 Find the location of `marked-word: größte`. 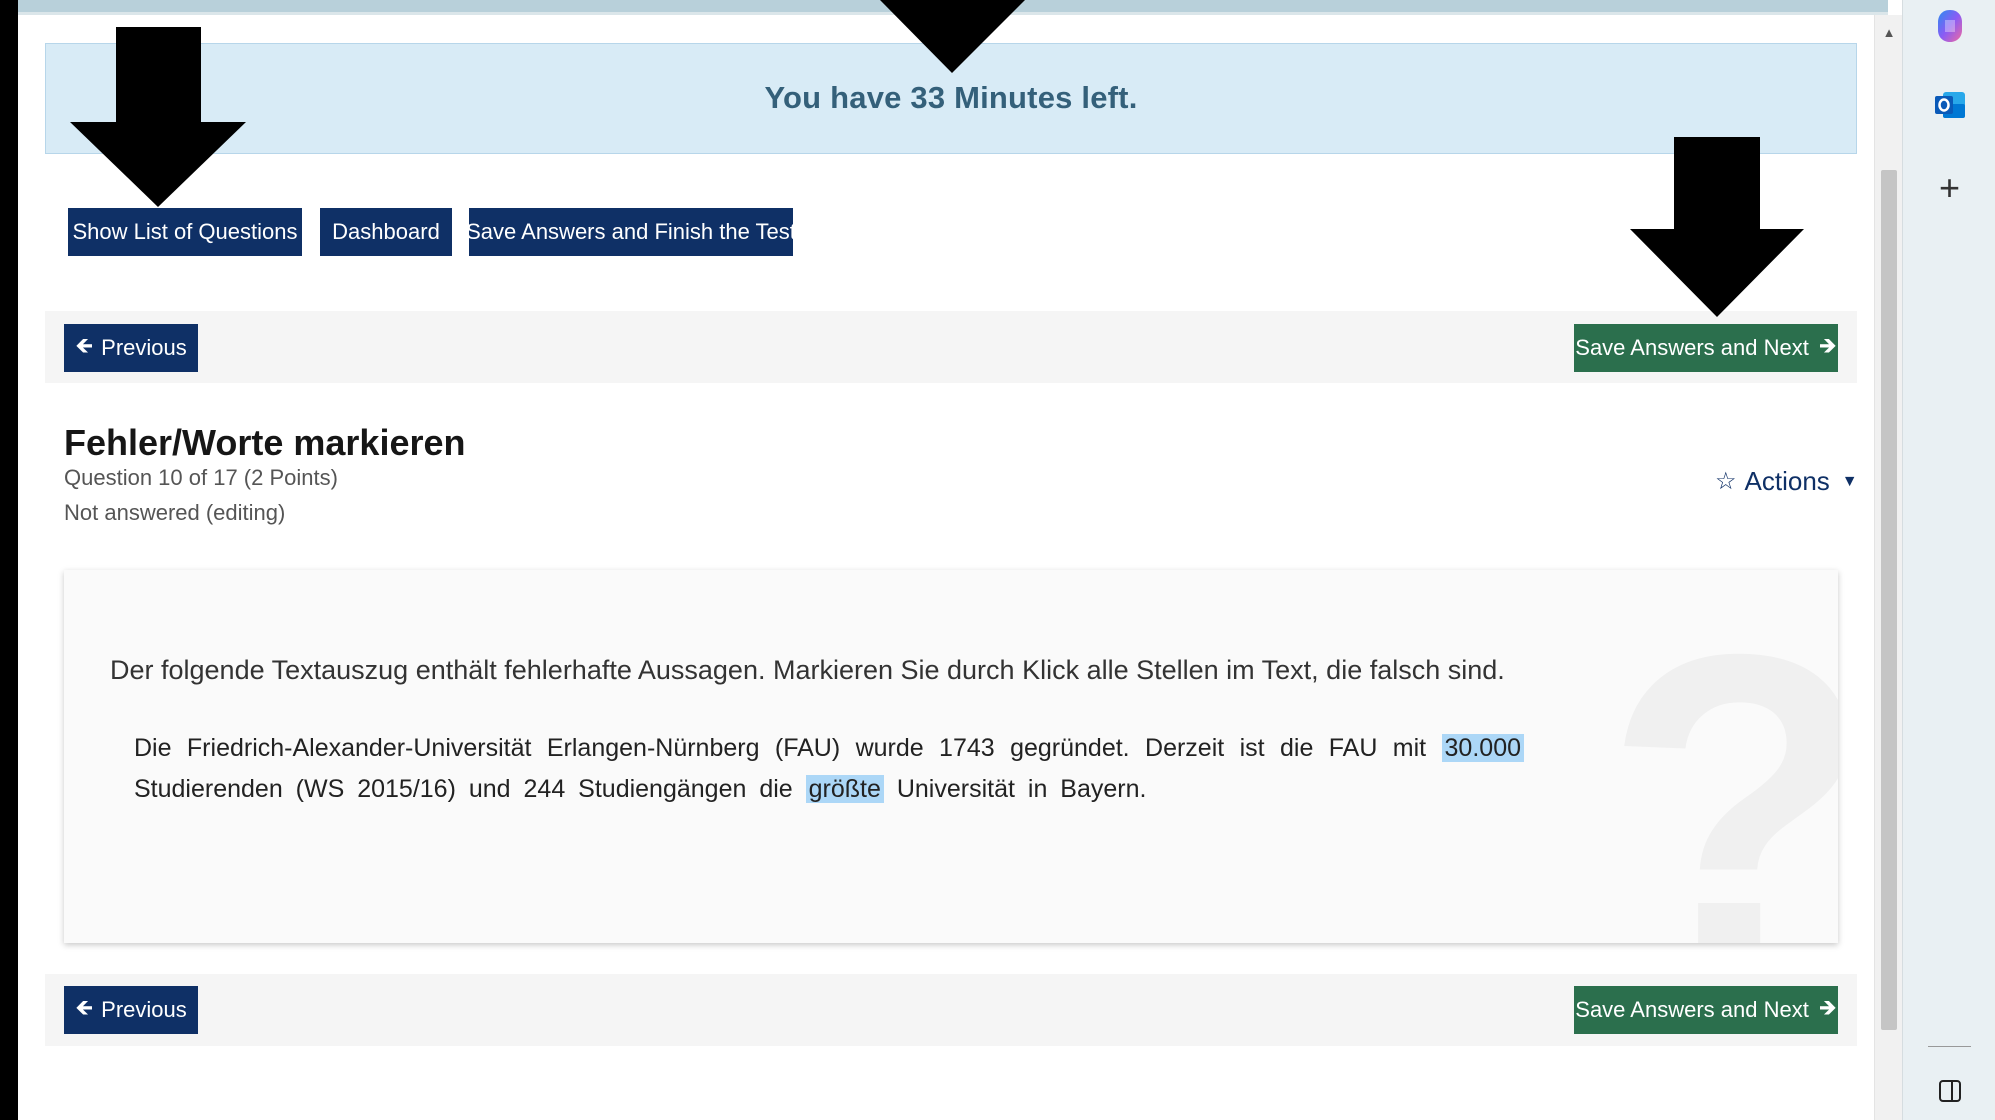

marked-word: größte is located at coordinates (844, 789).